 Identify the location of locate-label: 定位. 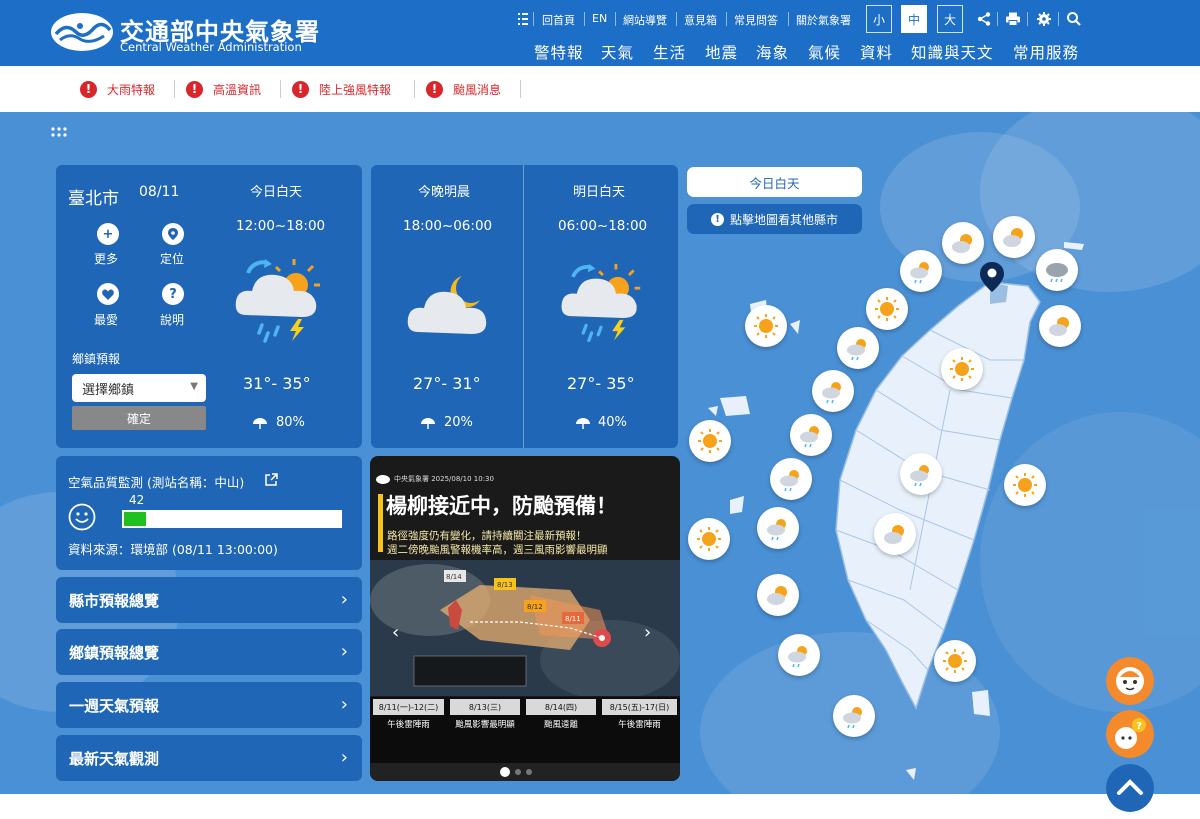
(172, 258).